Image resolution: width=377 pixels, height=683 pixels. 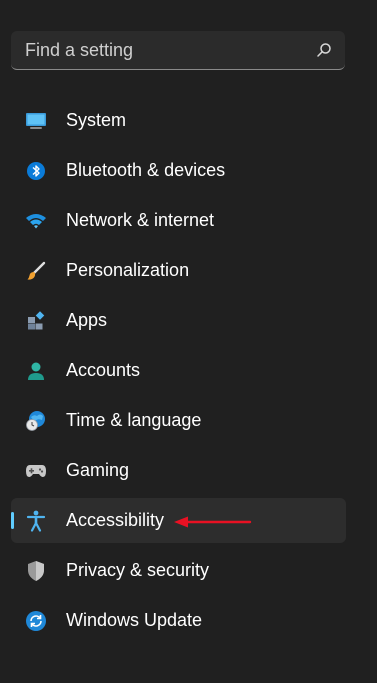 What do you see at coordinates (36, 521) in the screenshot?
I see `accessibility-icon` at bounding box center [36, 521].